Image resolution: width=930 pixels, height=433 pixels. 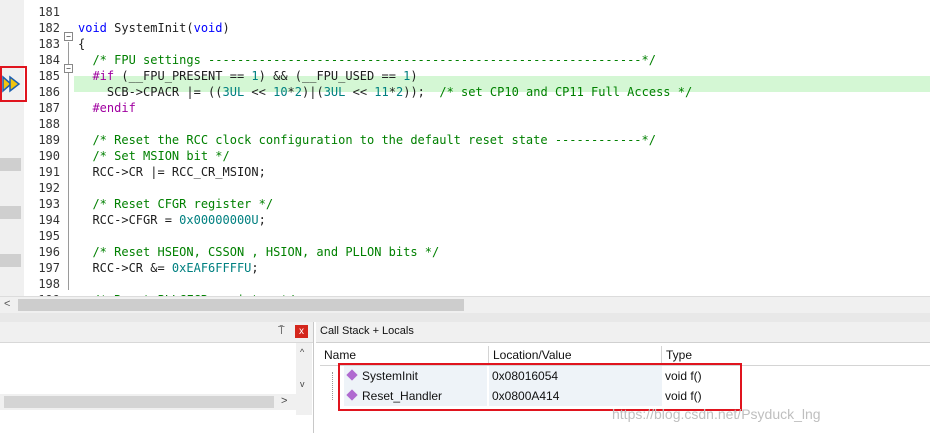 I want to click on code-token: (__FPU_PRESENT ==, so click(x=183, y=76).